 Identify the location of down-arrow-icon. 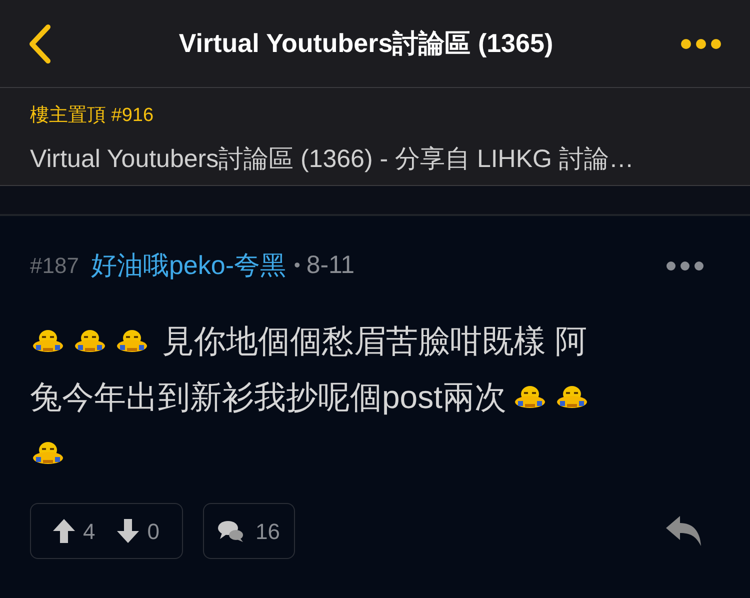
(128, 531).